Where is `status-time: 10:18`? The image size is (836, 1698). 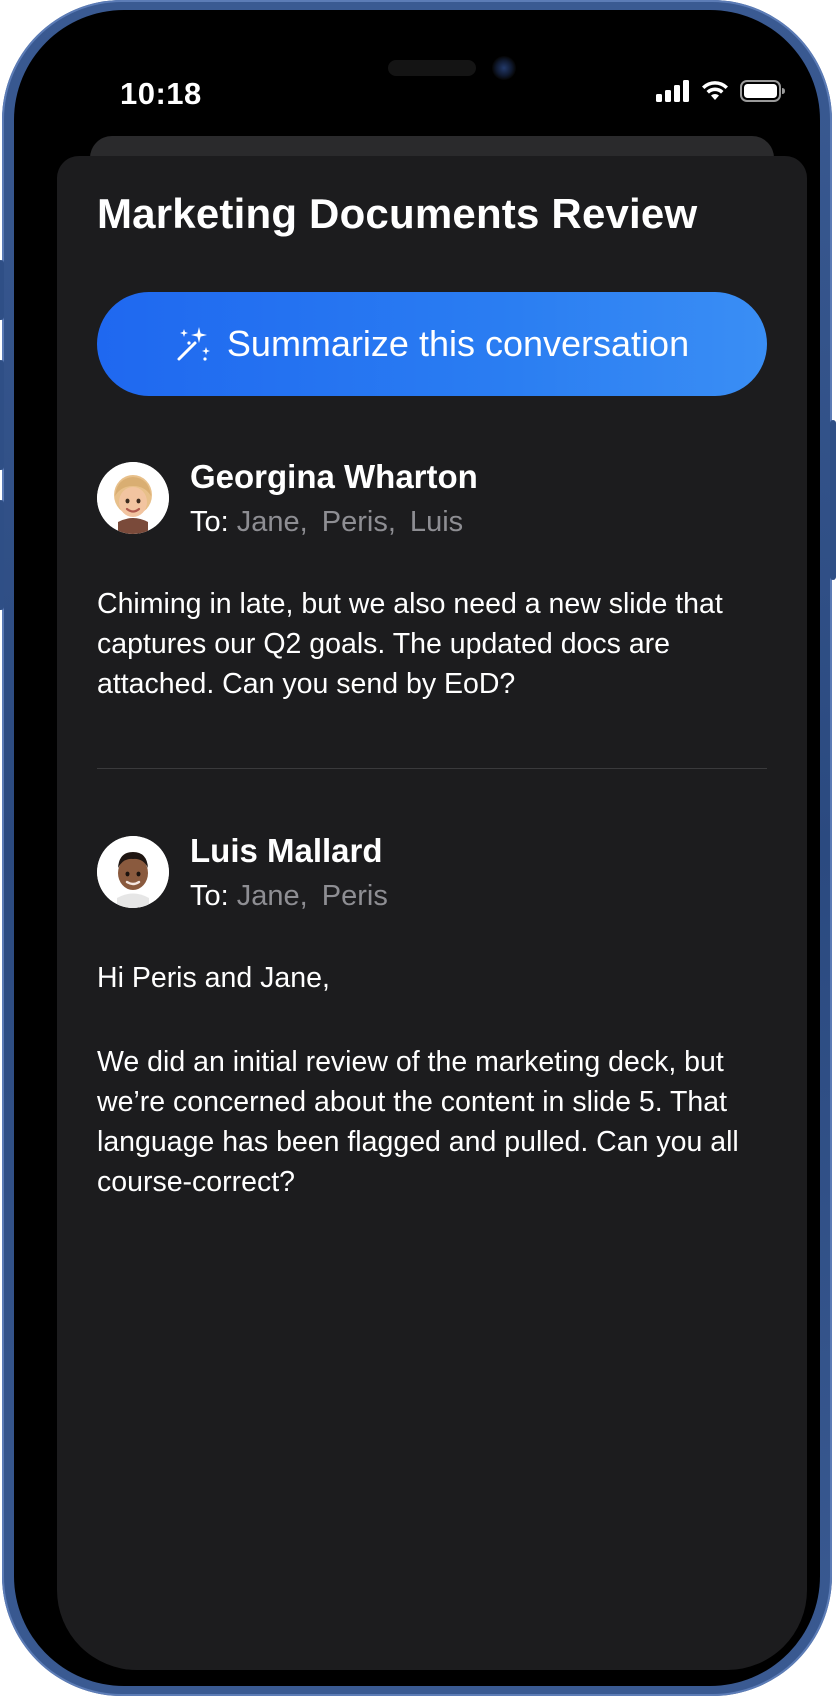
status-time: 10:18 is located at coordinates (161, 93).